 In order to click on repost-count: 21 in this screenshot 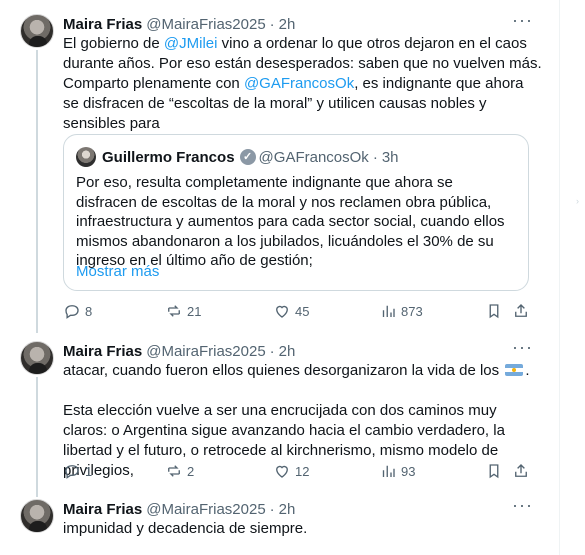, I will do `click(194, 311)`.